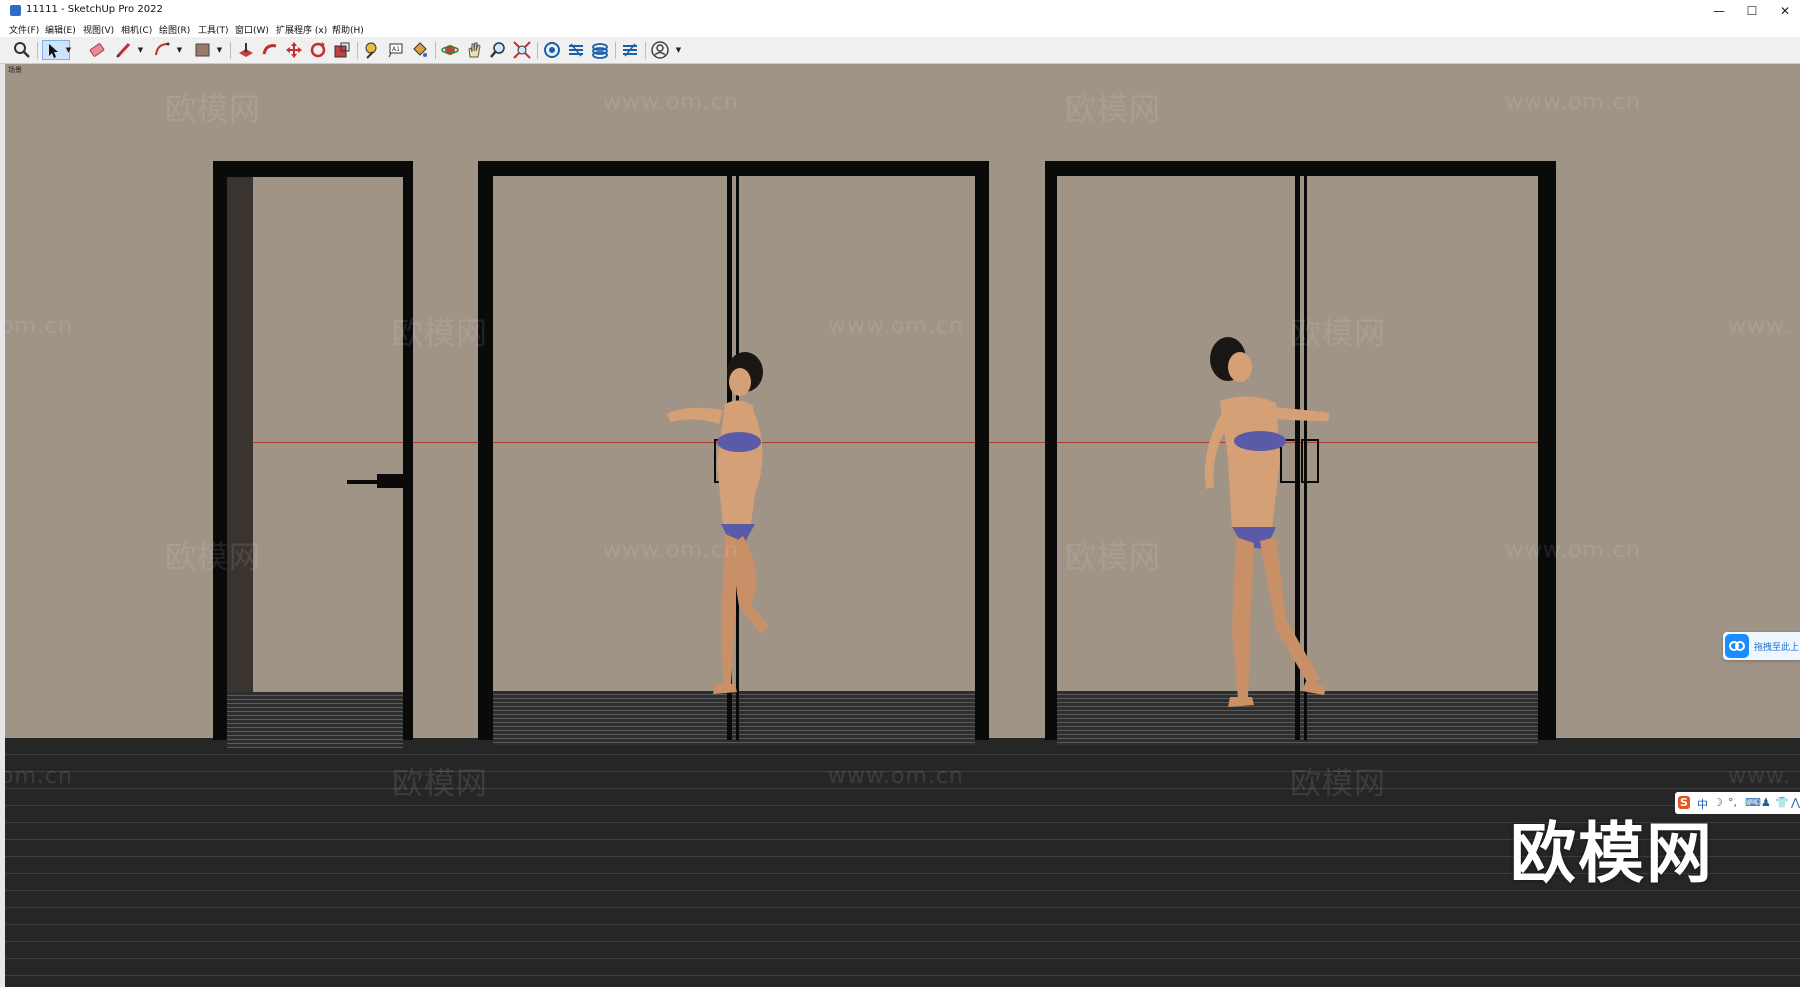 This screenshot has width=1800, height=987. Describe the element at coordinates (1753, 802) in the screenshot. I see `keyboard-icon: ⌨` at that location.